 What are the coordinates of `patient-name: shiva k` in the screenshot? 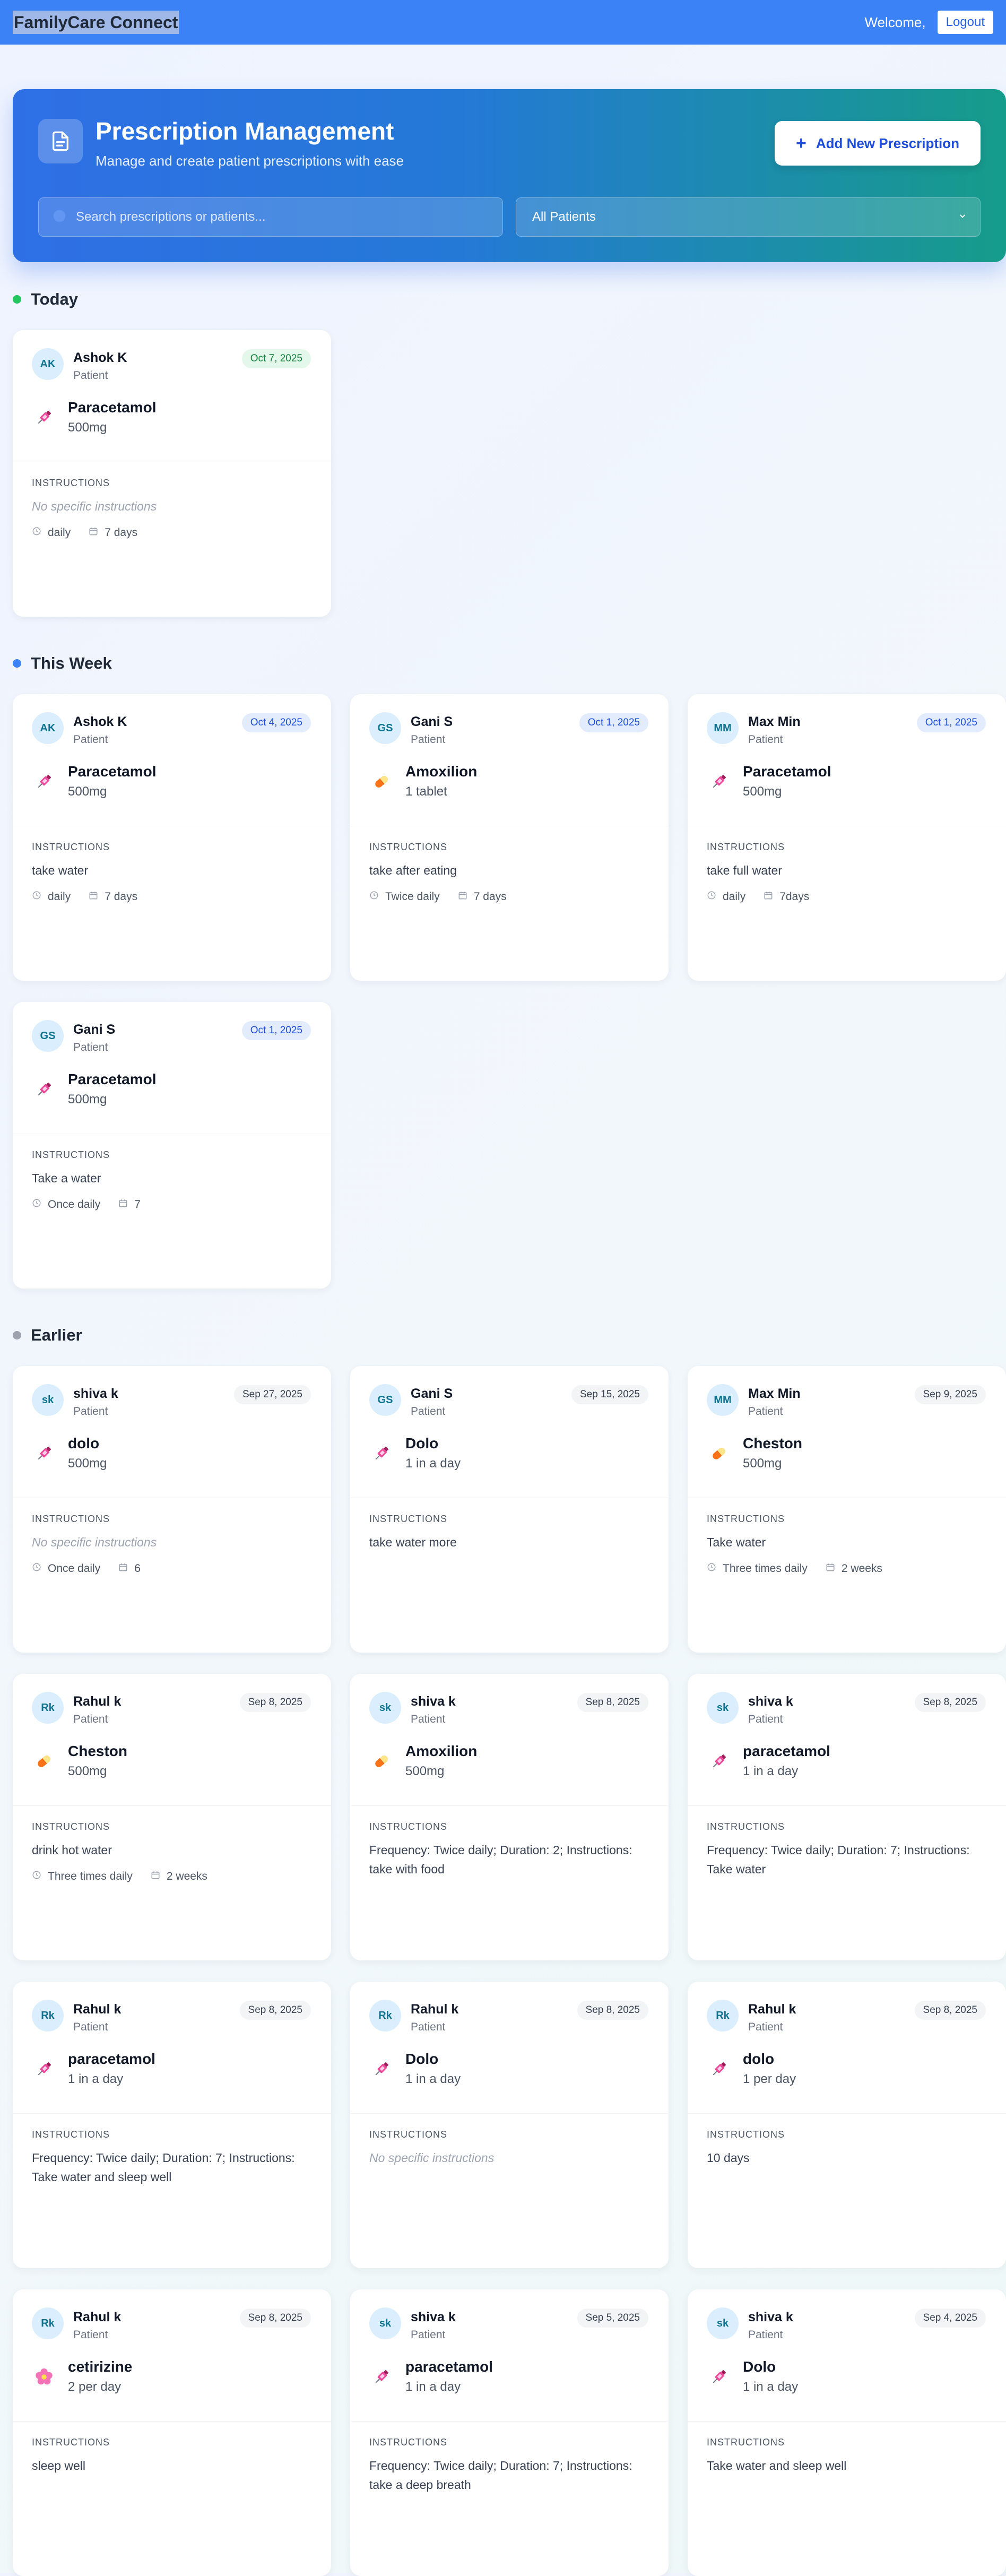 It's located at (771, 2317).